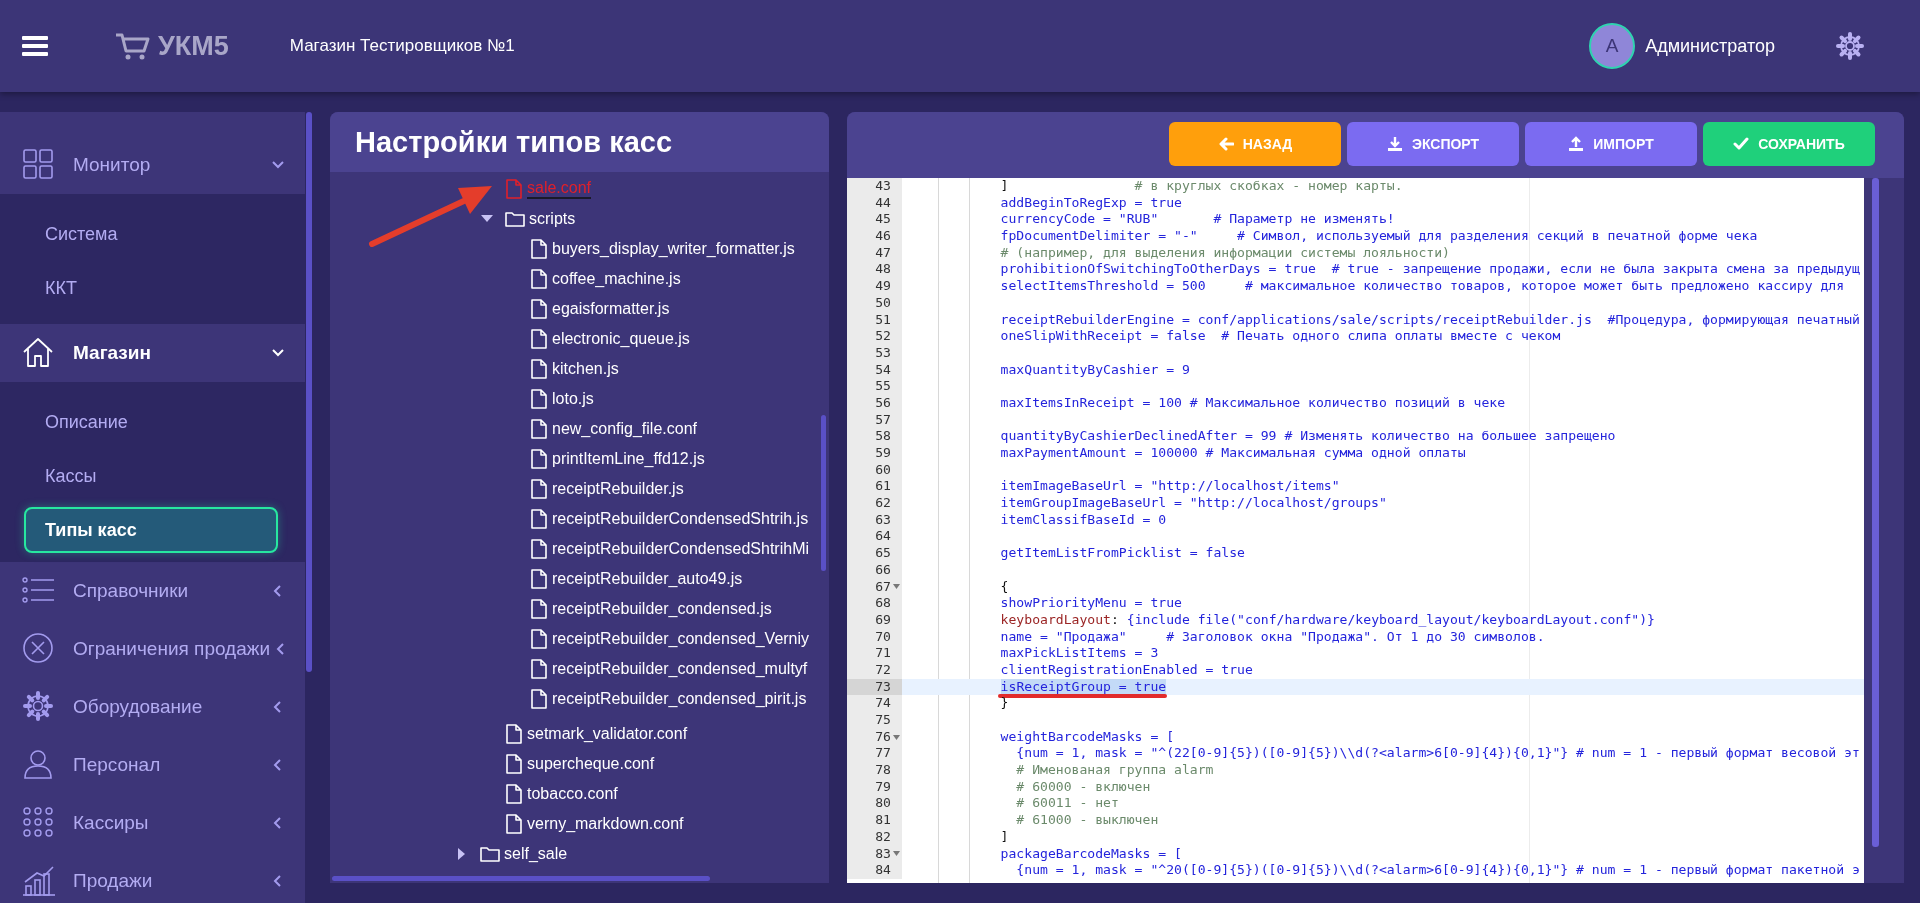 This screenshot has width=1920, height=903. I want to click on tree-item: egaisformatter.js, so click(642, 309).